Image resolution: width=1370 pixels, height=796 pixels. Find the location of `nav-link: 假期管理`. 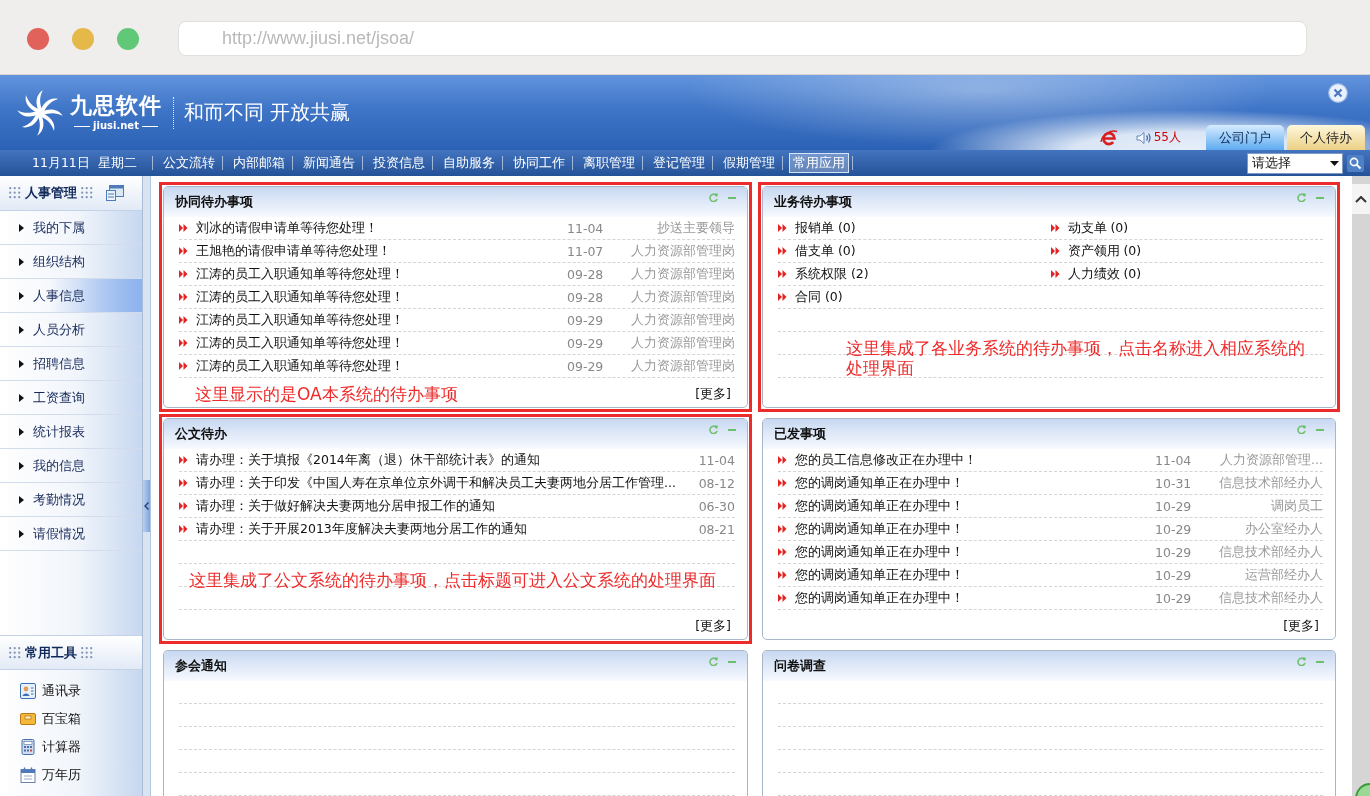

nav-link: 假期管理 is located at coordinates (749, 163).